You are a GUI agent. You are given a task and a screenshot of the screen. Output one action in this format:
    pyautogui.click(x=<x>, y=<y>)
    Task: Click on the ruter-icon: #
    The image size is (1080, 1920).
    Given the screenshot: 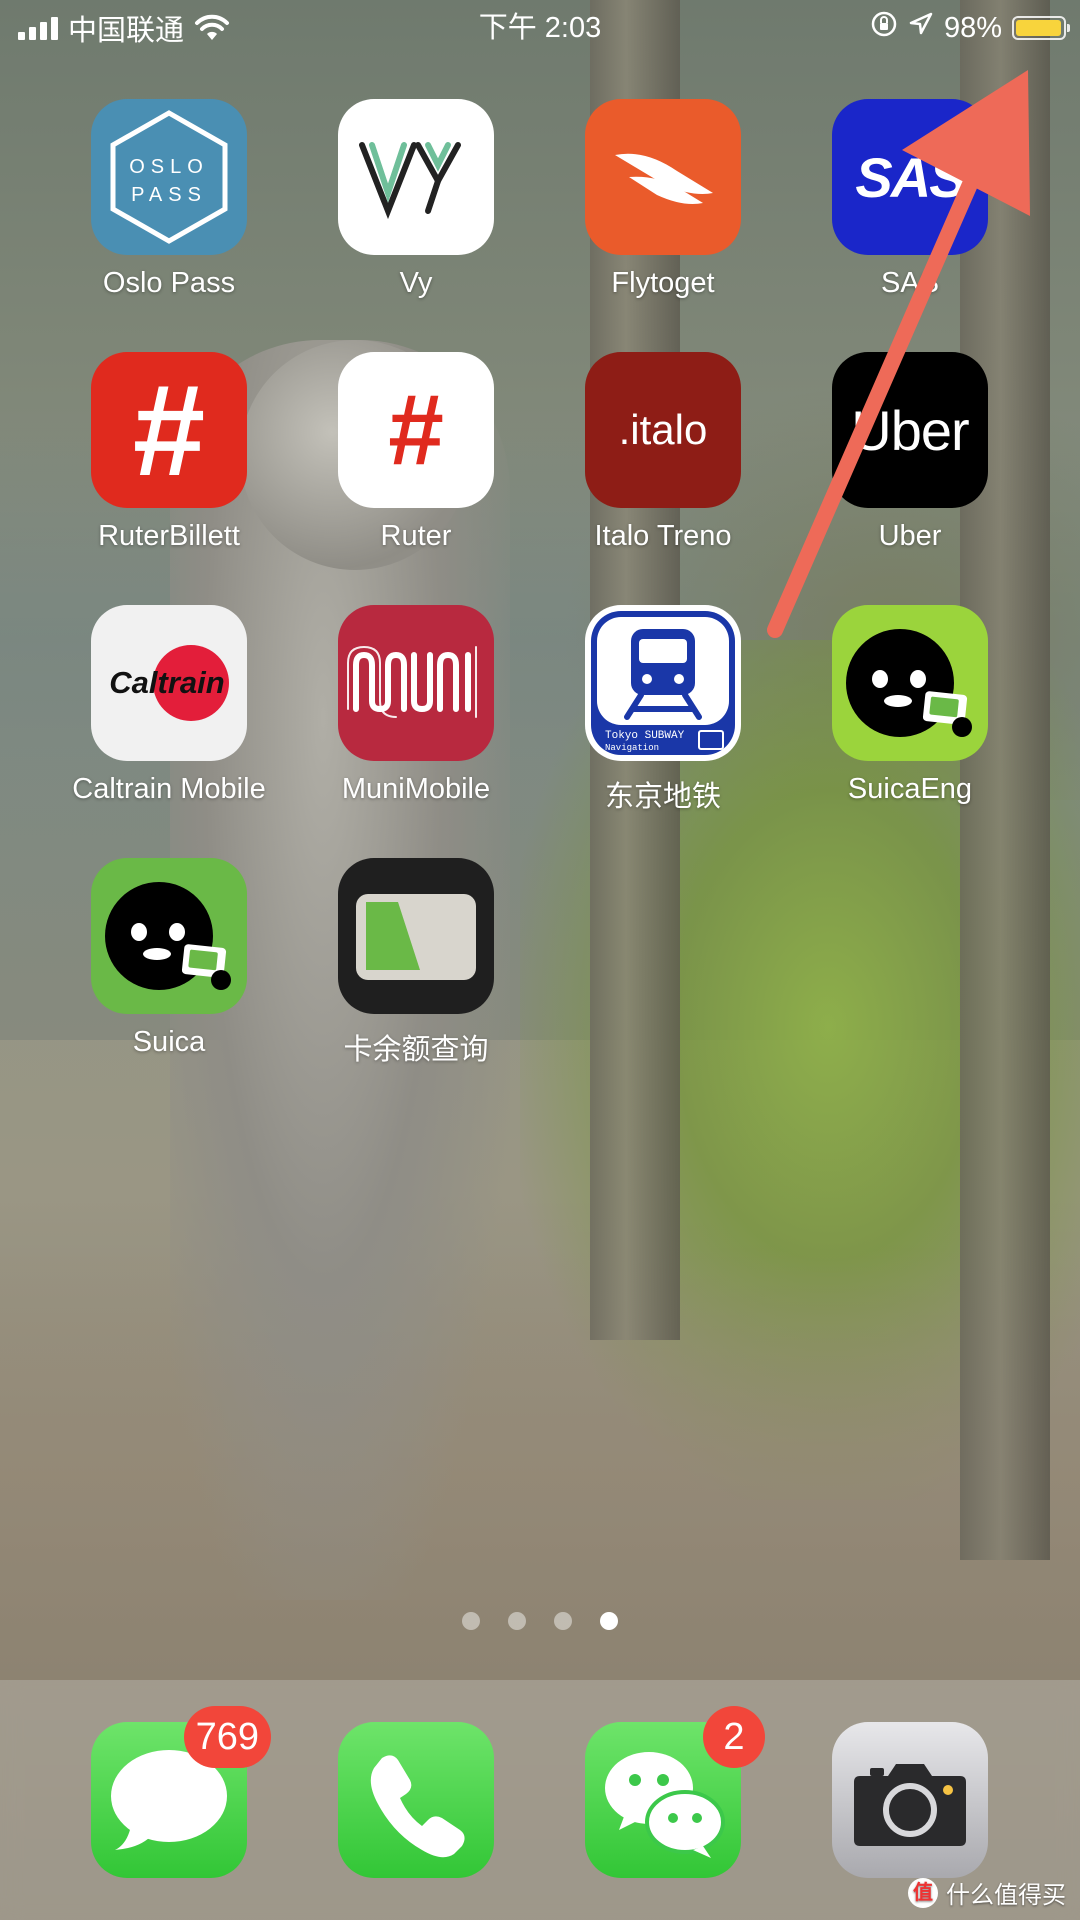 What is the action you would take?
    pyautogui.click(x=416, y=430)
    